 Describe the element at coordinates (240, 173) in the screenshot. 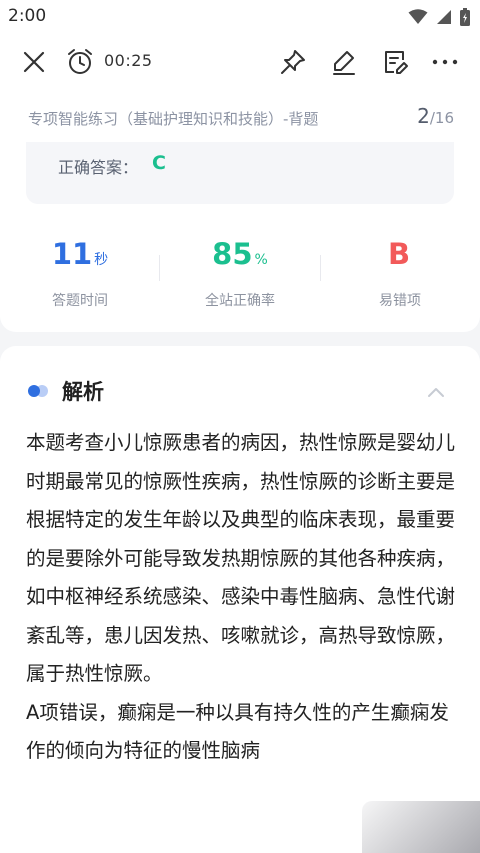

I see `correct-answer-box: 正确答案： C` at that location.